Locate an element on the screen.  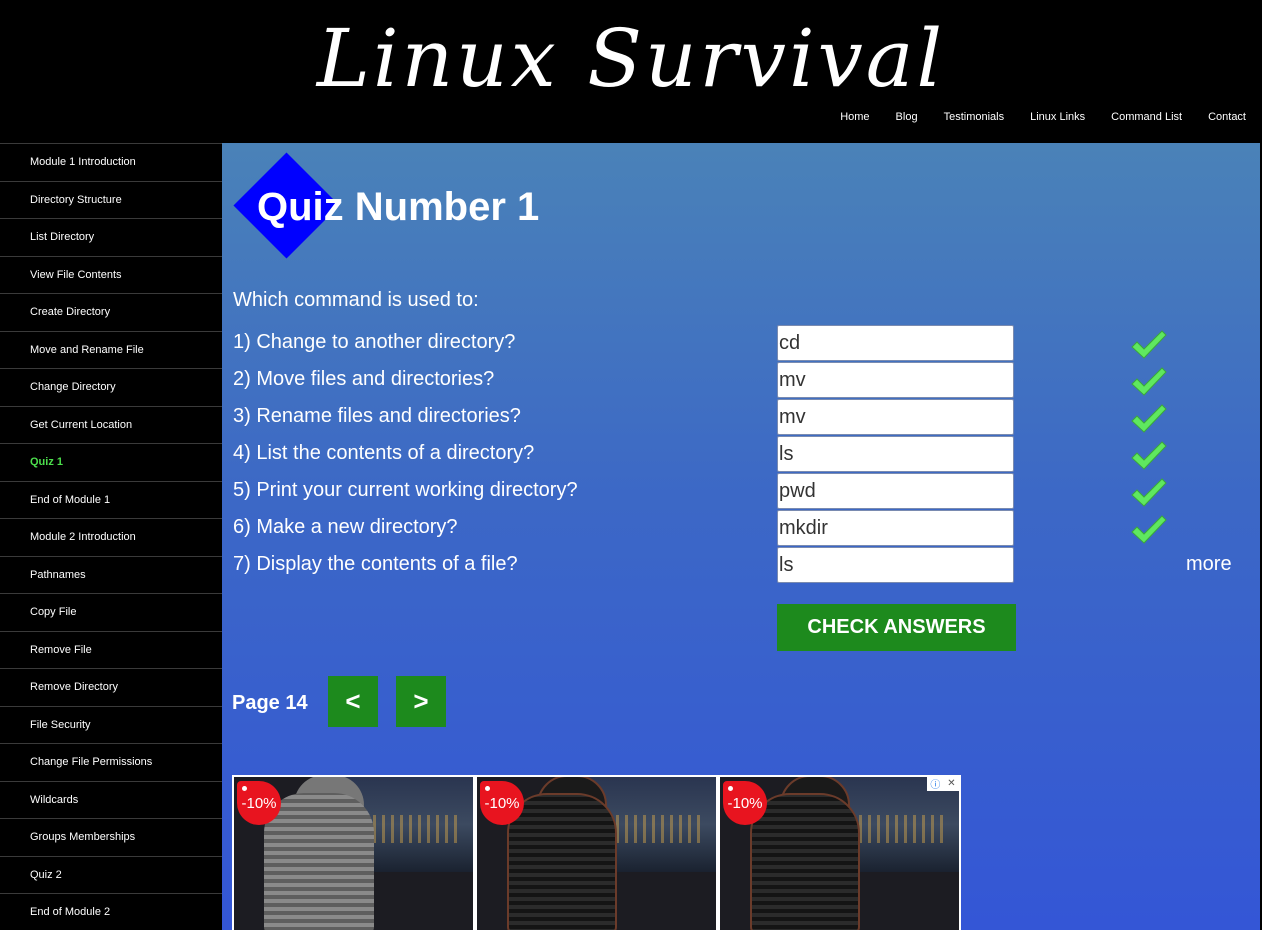
question-text: 4) List the contents of a directory? is located at coordinates (384, 453).